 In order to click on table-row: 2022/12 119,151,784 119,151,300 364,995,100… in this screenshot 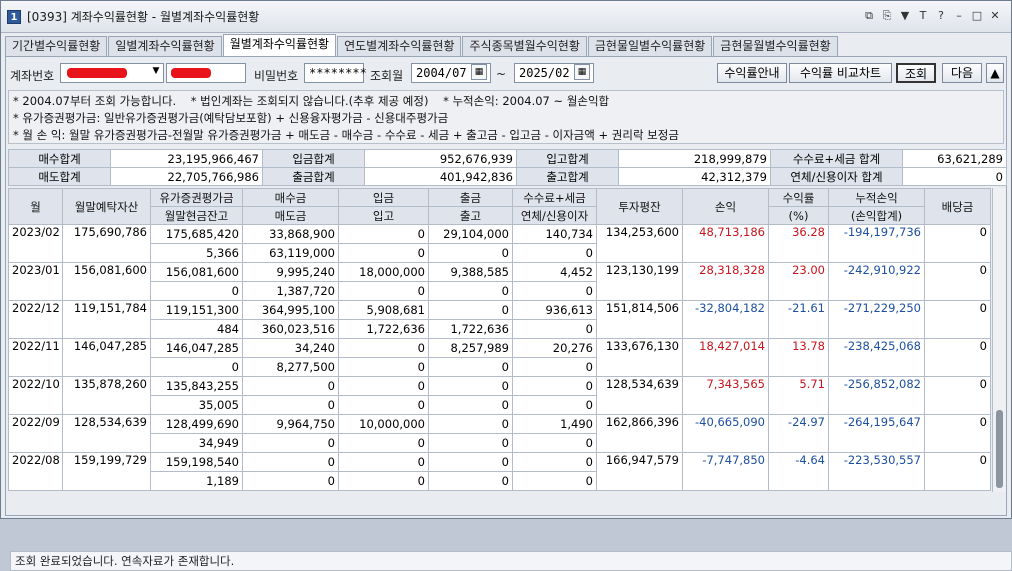, I will do `click(499, 319)`.